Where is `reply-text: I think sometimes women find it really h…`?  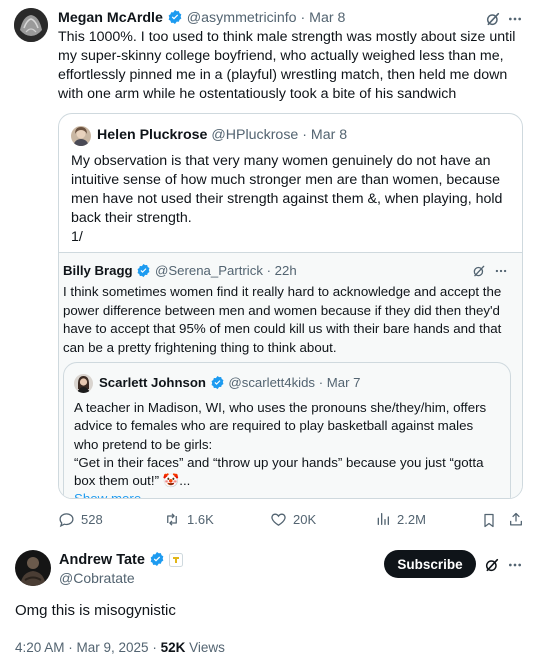 reply-text: I think sometimes women find it really h… is located at coordinates (292, 320).